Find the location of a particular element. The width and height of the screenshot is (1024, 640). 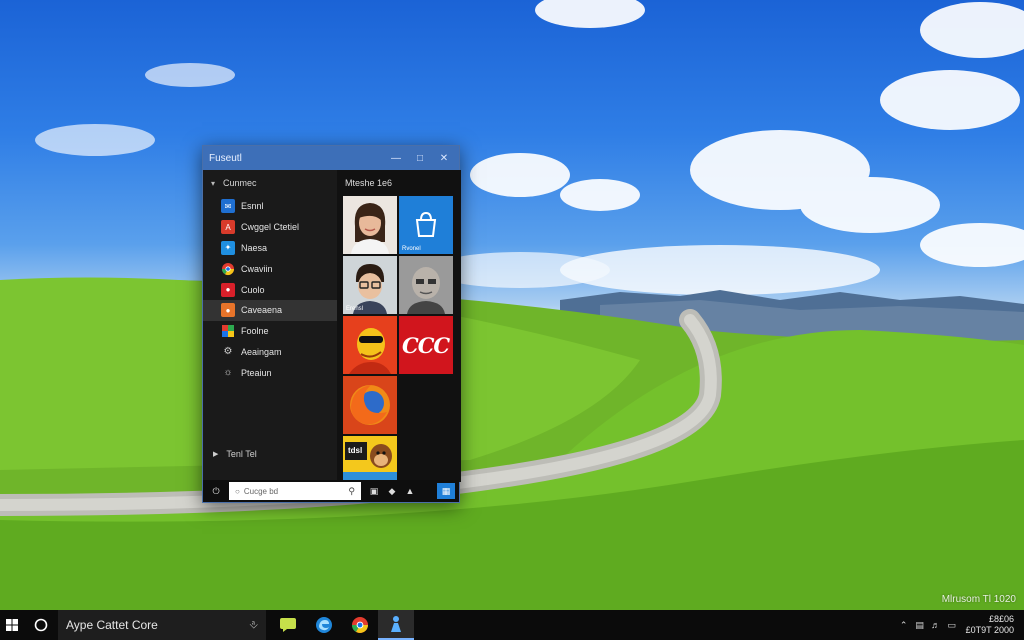

power-icon: ⏻ is located at coordinates (216, 491).